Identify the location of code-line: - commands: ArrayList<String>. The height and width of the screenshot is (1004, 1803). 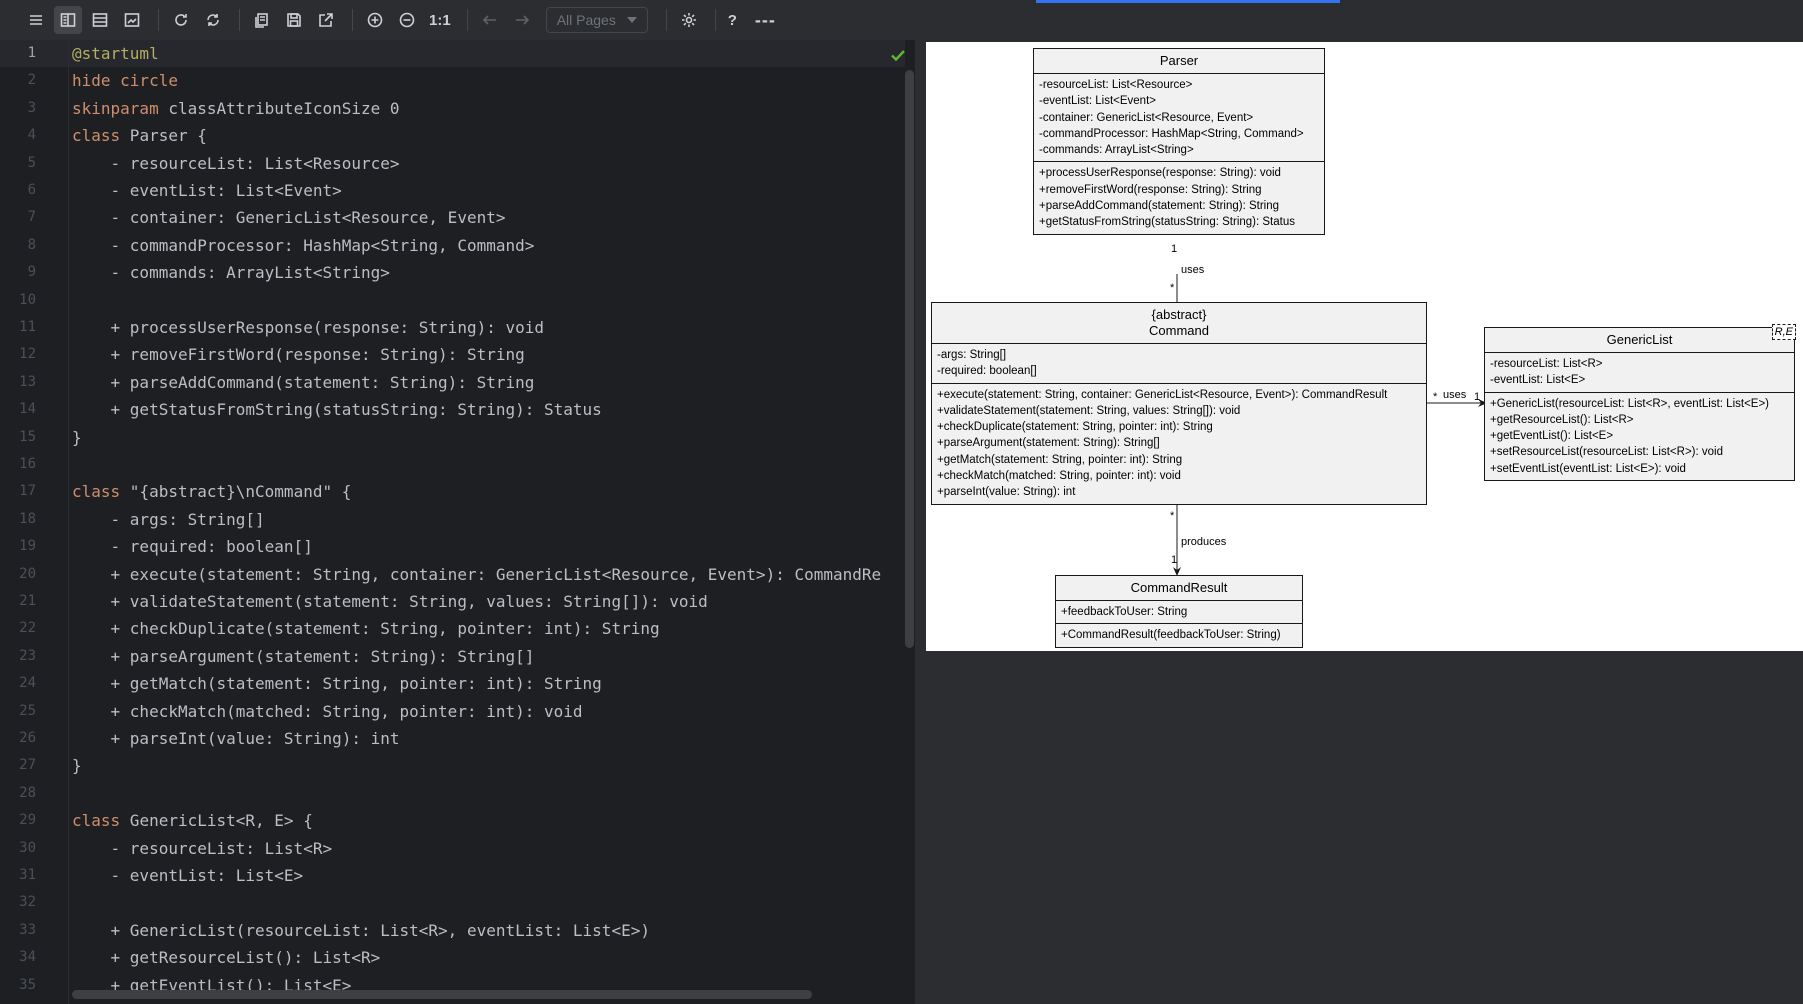
(231, 272).